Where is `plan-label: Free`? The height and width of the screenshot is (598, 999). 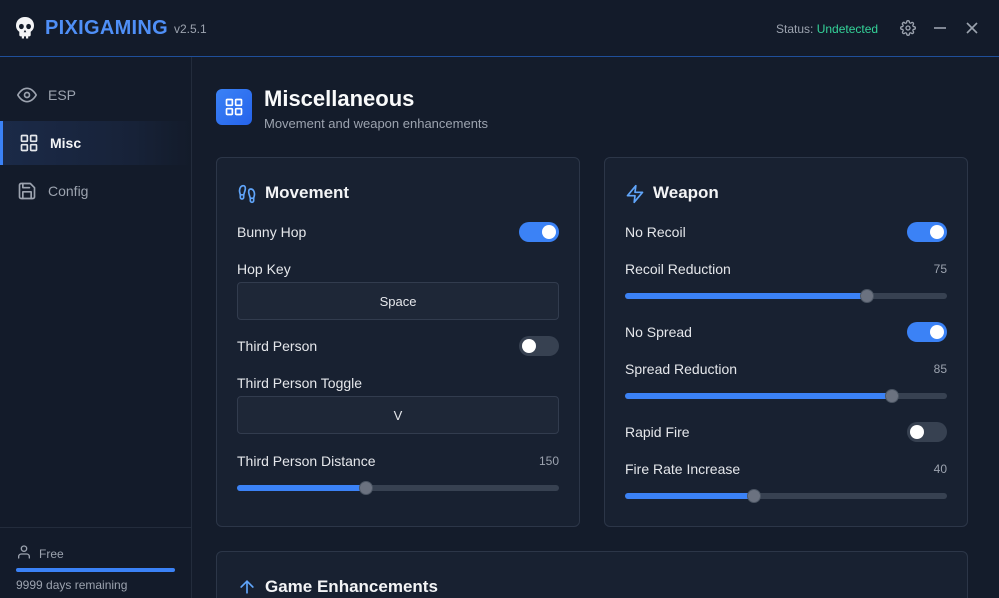
plan-label: Free is located at coordinates (51, 554).